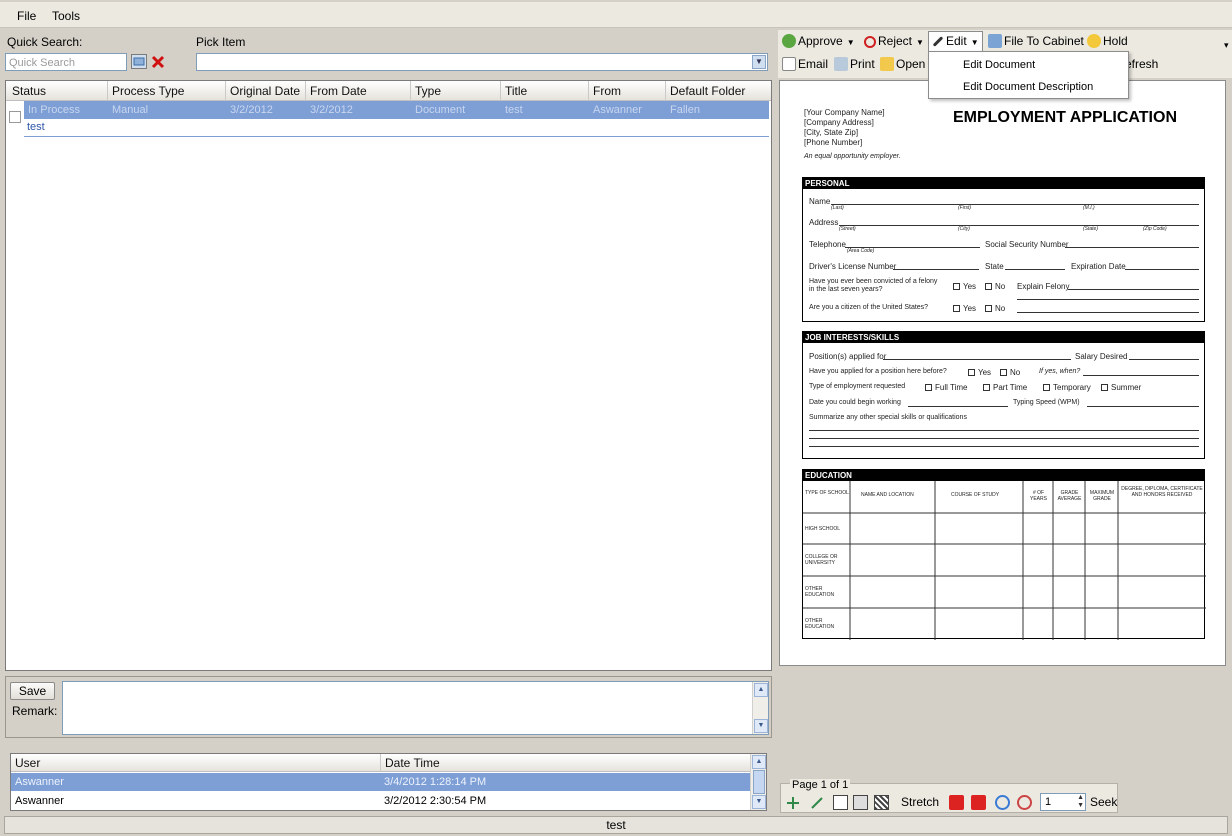  I want to click on remark-panel: Save Remark: ▲ ▼, so click(388, 707).